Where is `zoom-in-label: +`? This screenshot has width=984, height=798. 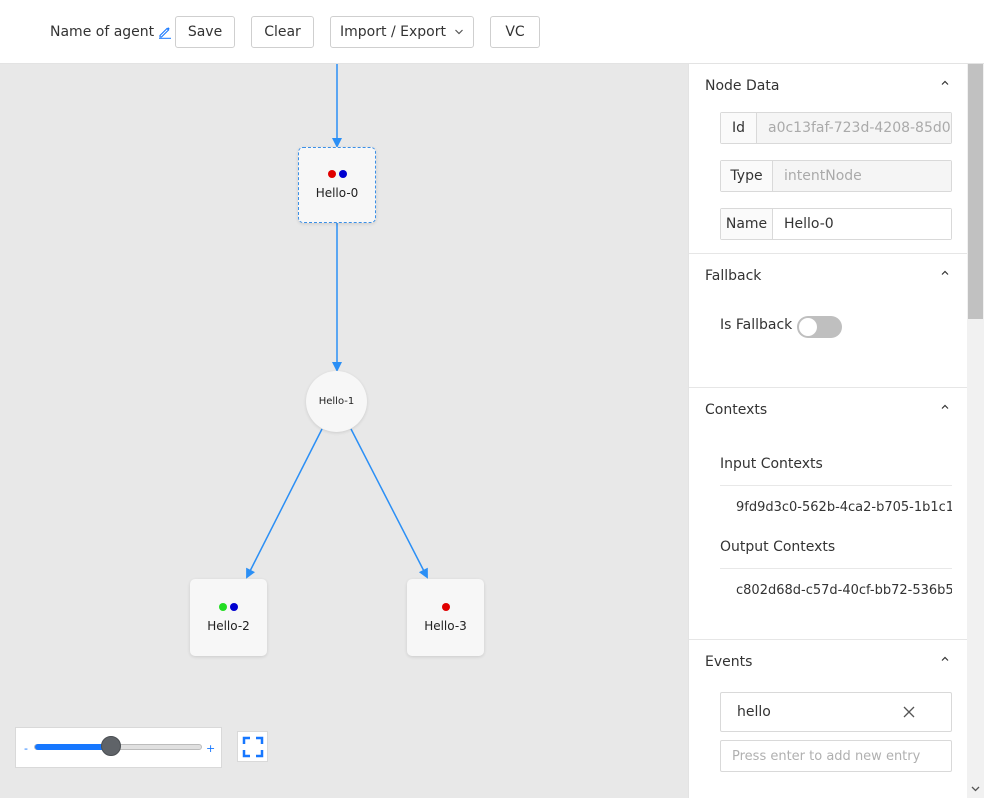 zoom-in-label: + is located at coordinates (210, 748).